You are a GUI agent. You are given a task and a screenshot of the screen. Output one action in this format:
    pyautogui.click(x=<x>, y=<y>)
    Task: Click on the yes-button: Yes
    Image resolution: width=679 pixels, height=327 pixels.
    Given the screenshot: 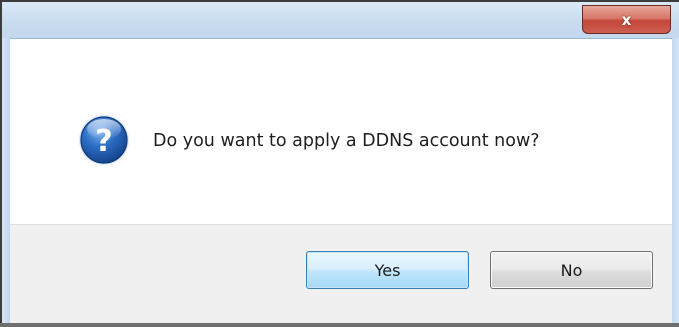 What is the action you would take?
    pyautogui.click(x=387, y=270)
    